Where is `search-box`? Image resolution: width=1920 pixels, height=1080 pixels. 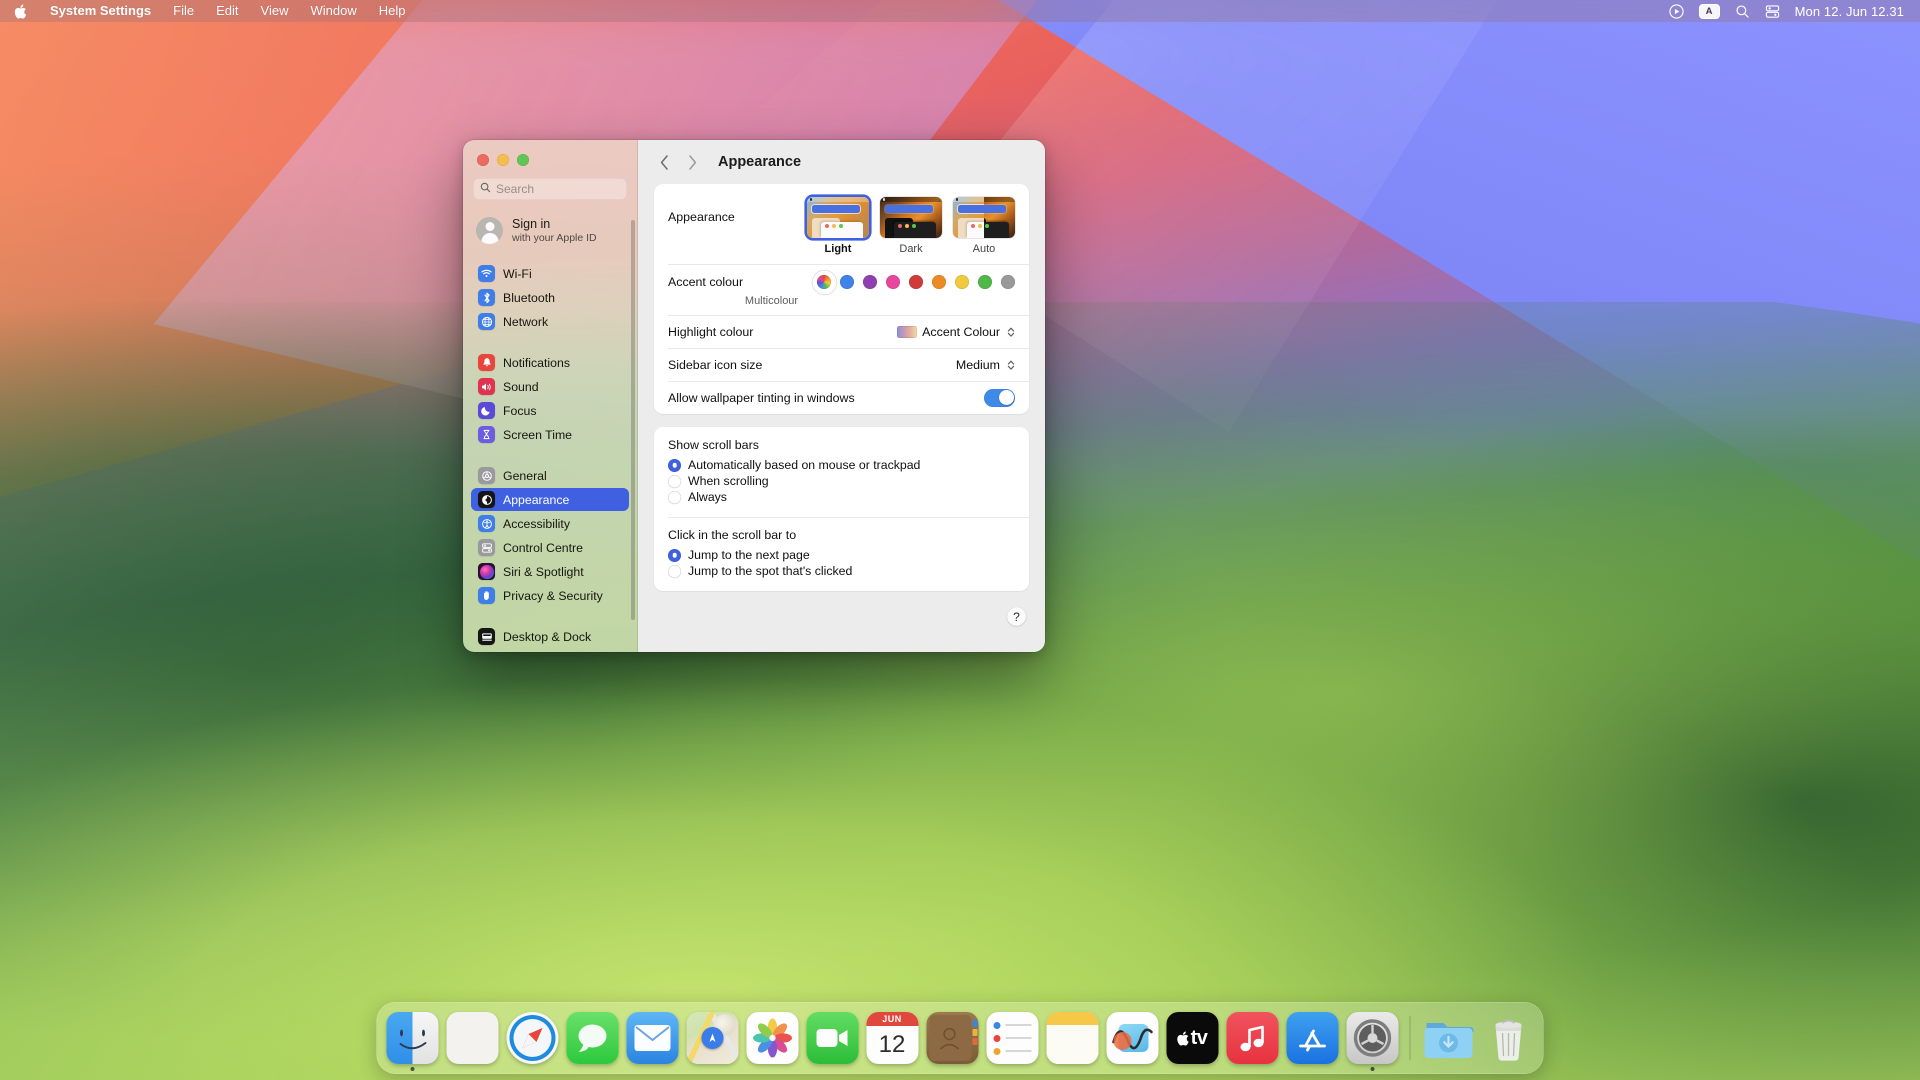
search-box is located at coordinates (550, 189).